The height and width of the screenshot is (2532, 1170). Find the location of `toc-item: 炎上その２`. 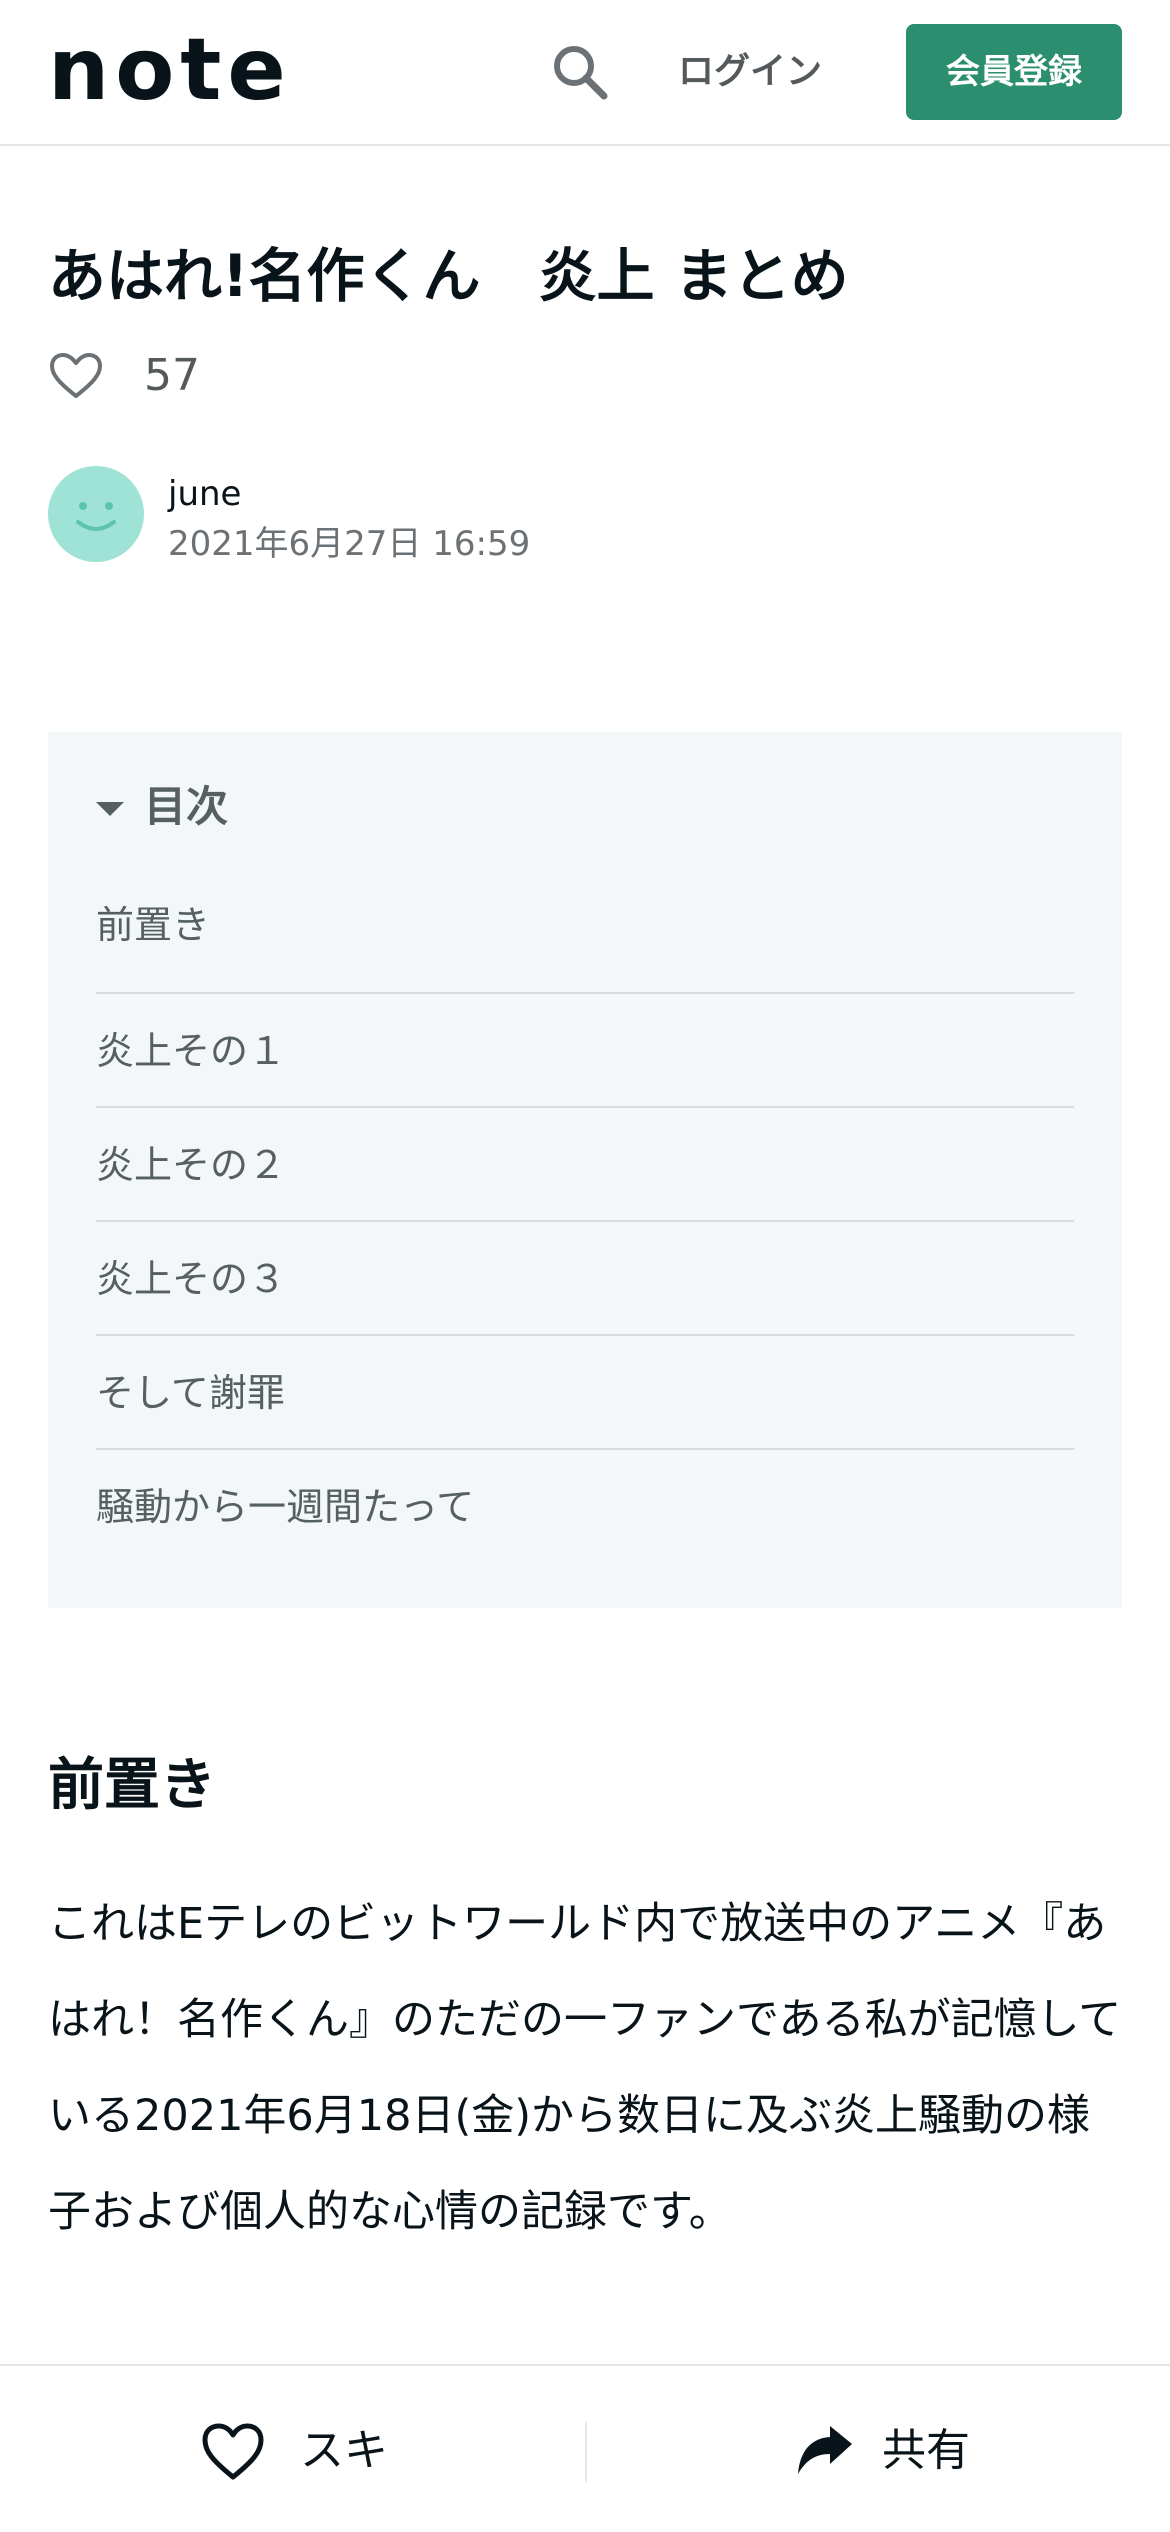

toc-item: 炎上その２ is located at coordinates (585, 1165).